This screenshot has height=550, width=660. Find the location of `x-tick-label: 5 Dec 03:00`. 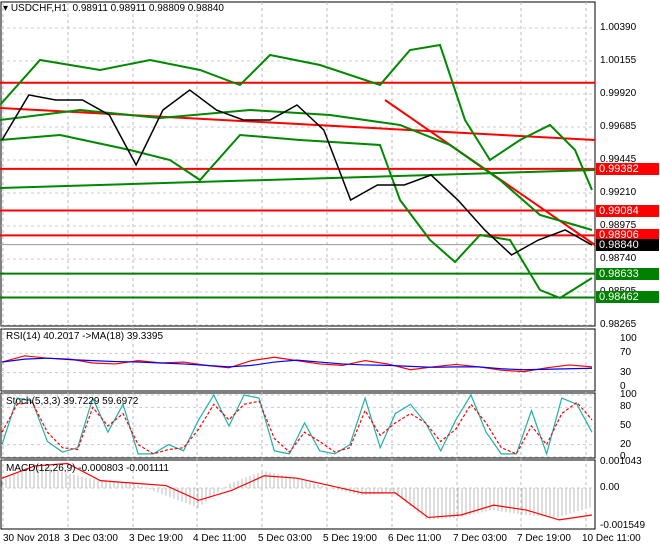

x-tick-label: 5 Dec 03:00 is located at coordinates (285, 538).